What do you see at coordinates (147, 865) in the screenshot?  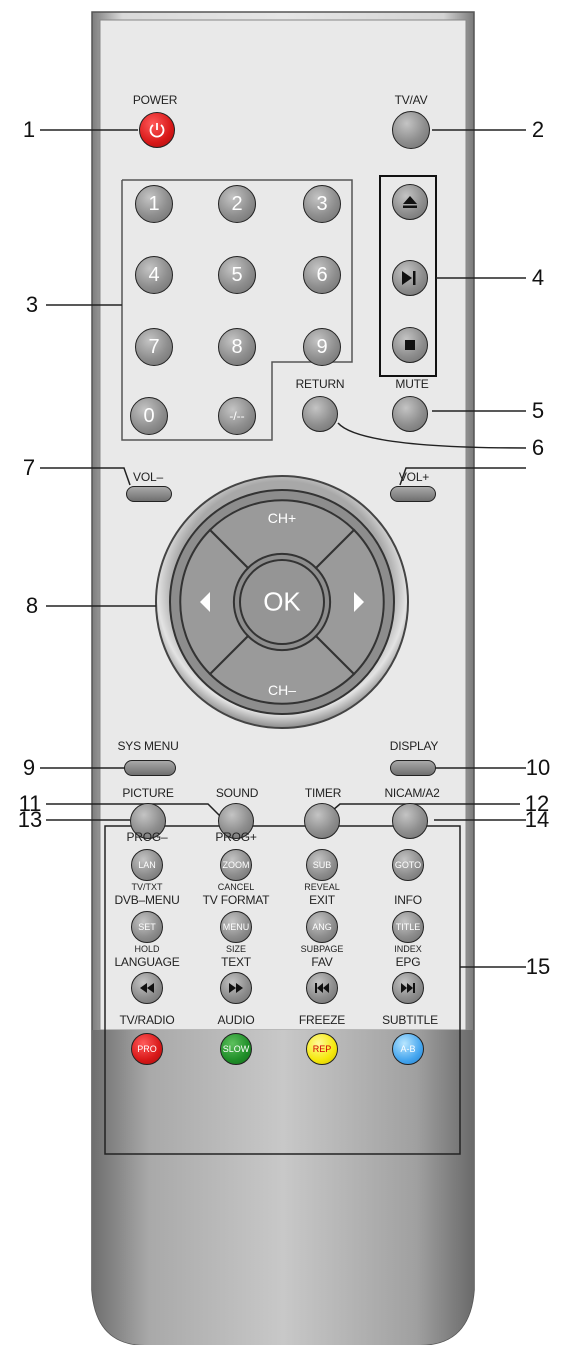 I see `lan-button: LAN` at bounding box center [147, 865].